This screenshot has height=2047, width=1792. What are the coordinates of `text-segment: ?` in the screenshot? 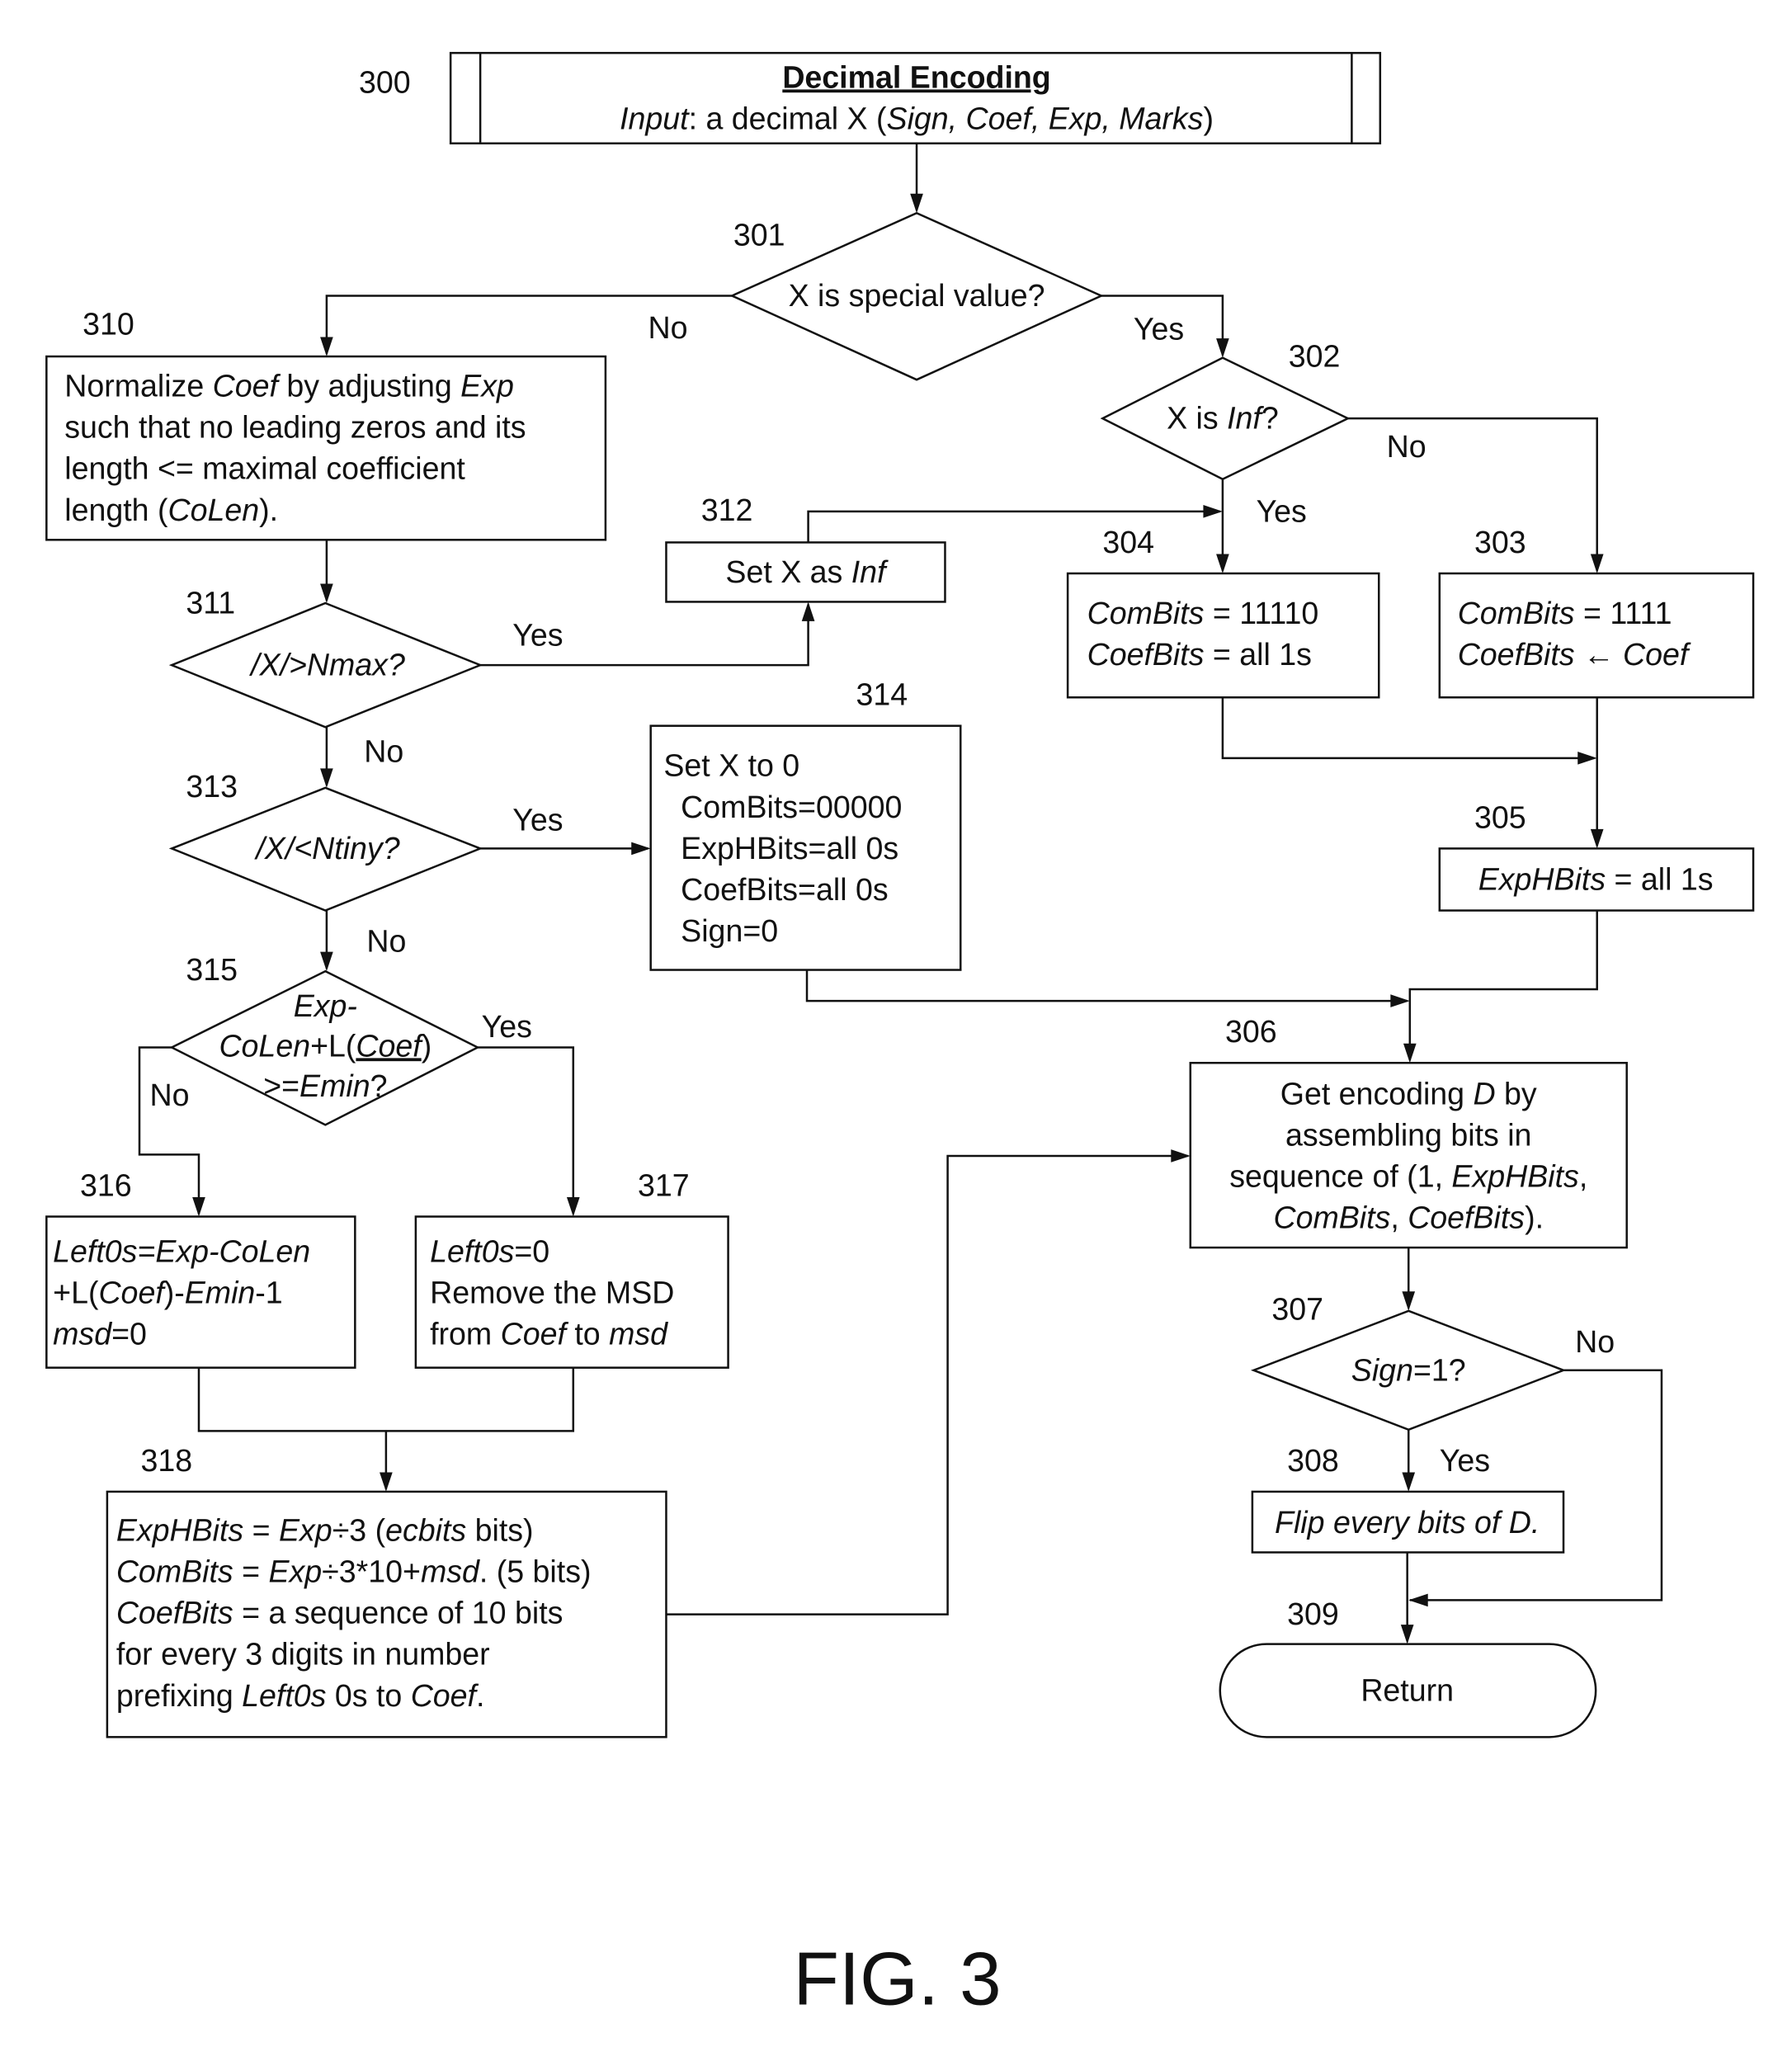 It's located at (1270, 418).